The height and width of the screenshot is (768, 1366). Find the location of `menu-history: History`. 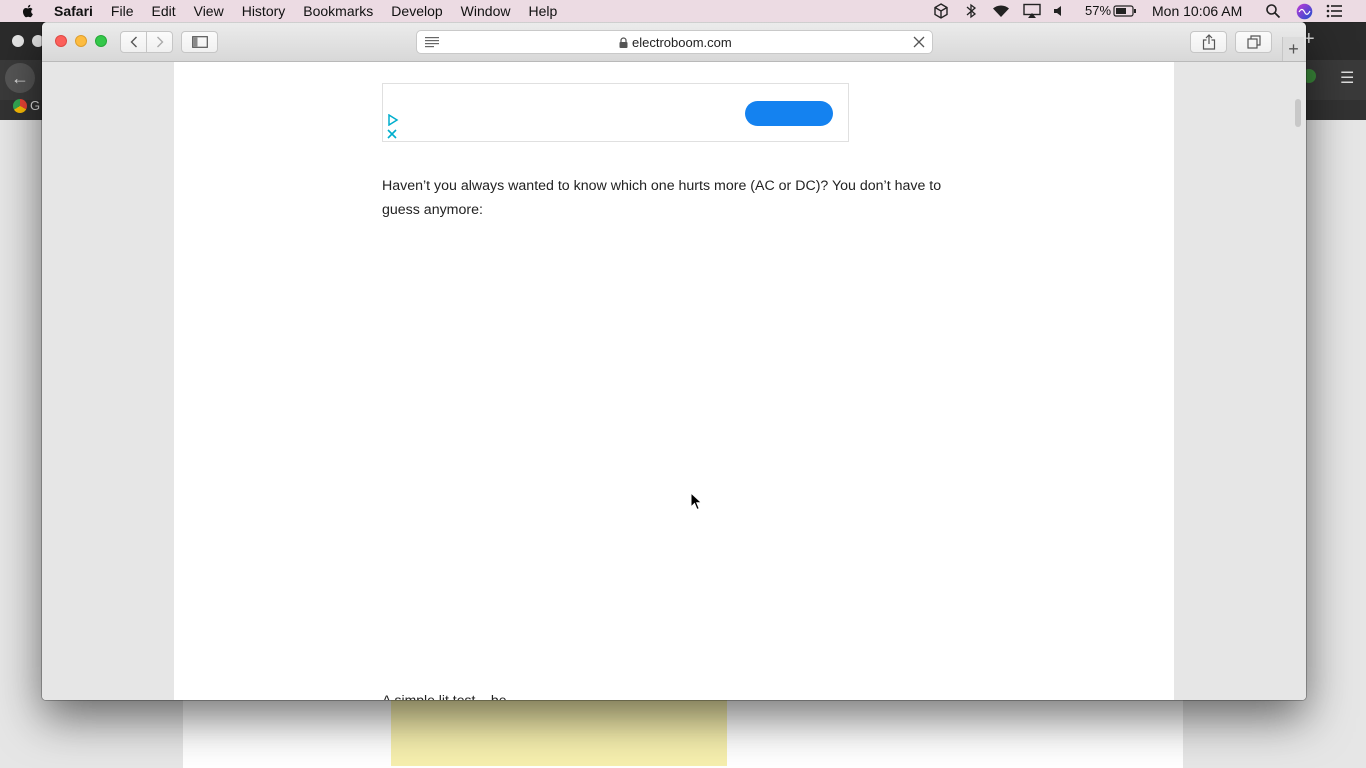

menu-history: History is located at coordinates (264, 11).